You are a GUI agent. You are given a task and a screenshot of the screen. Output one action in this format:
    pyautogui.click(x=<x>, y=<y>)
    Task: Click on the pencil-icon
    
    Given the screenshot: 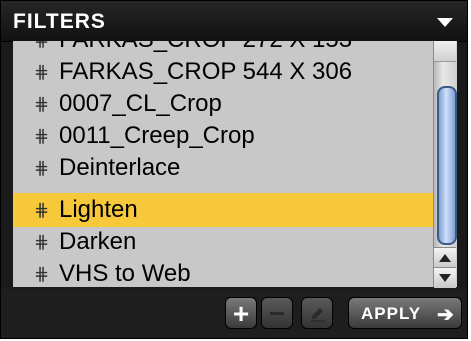 What is the action you would take?
    pyautogui.click(x=318, y=315)
    